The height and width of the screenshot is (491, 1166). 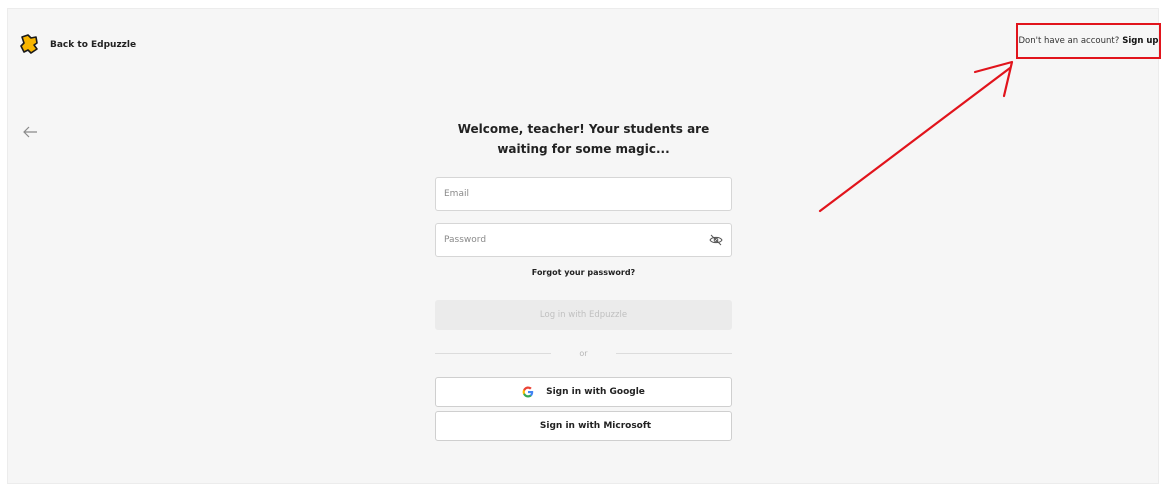 What do you see at coordinates (522, 426) in the screenshot?
I see `microsoft-squares-icon` at bounding box center [522, 426].